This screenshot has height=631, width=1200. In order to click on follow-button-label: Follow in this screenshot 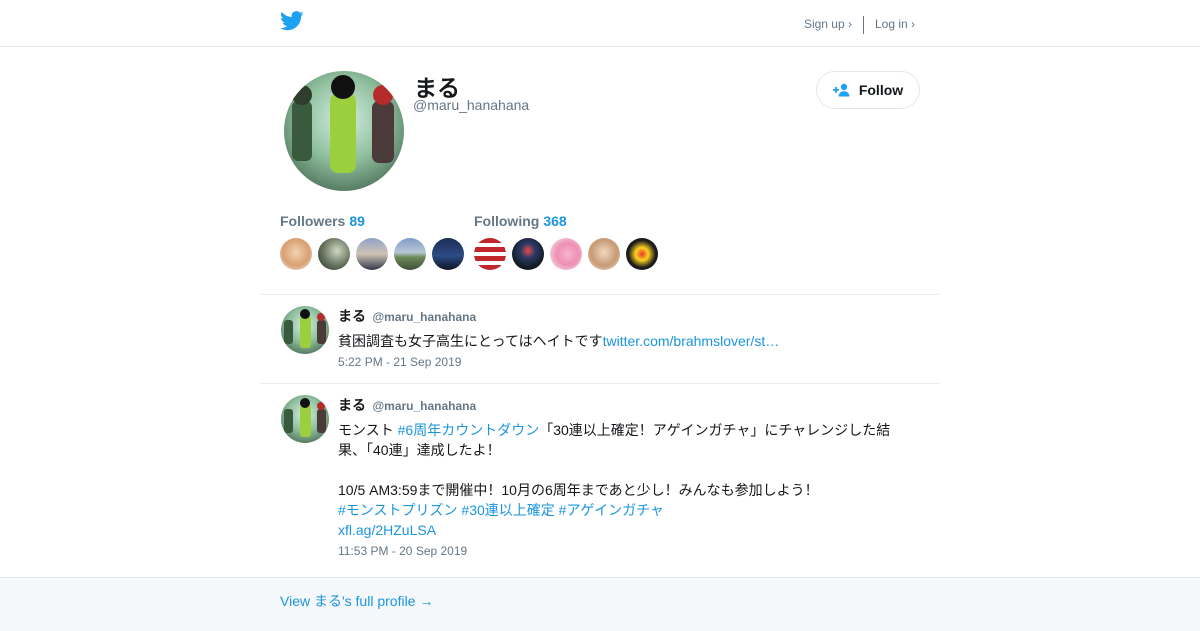, I will do `click(881, 90)`.